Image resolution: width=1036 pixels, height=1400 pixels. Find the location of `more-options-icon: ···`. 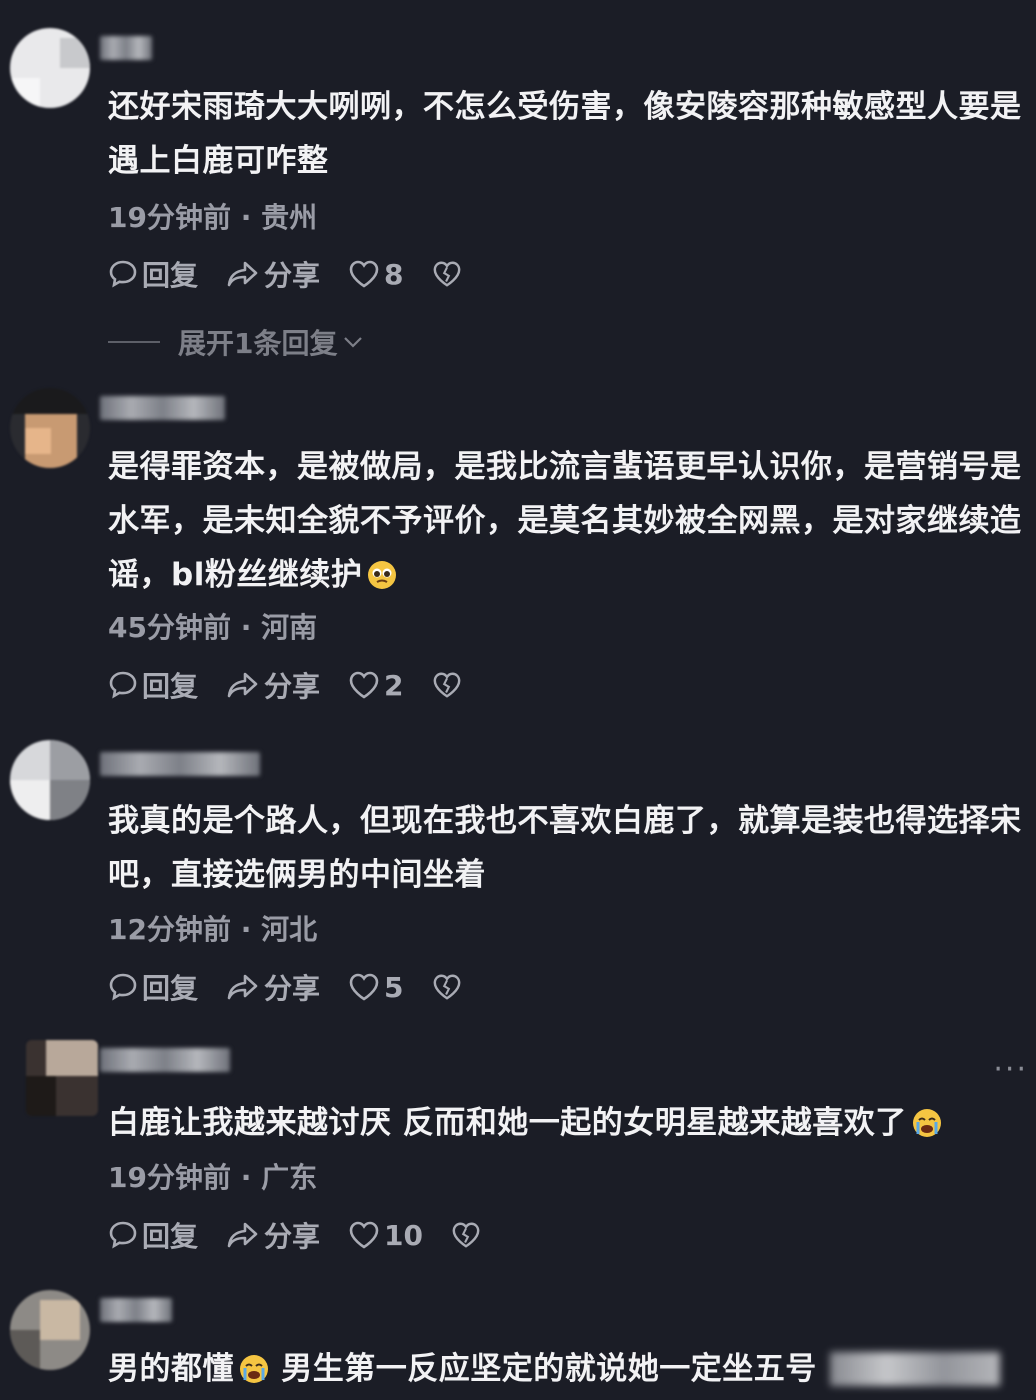

more-options-icon: ··· is located at coordinates (1010, 1069).